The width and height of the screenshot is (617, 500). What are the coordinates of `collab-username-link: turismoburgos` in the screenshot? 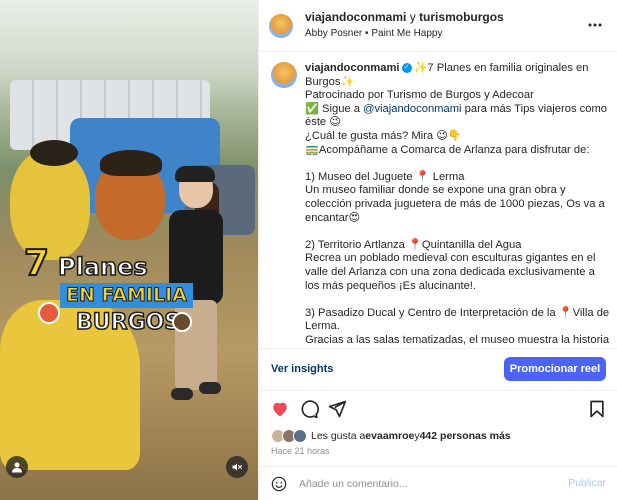 It's located at (461, 17).